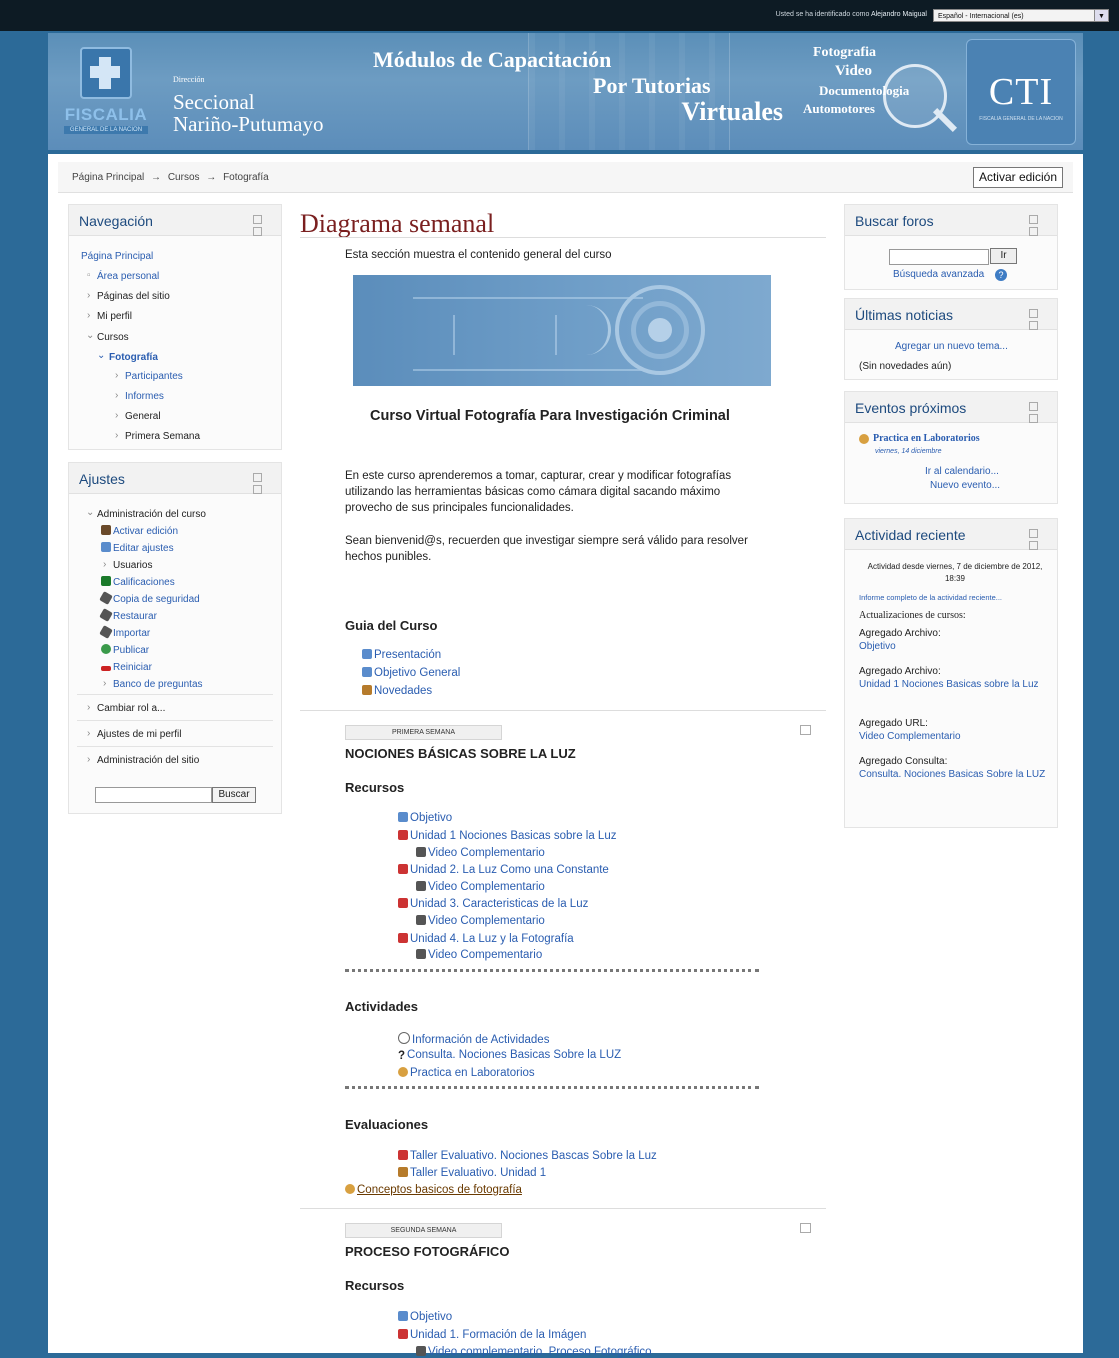 The image size is (1119, 1358). Describe the element at coordinates (926, 439) in the screenshot. I see `event-link: Practica en Laboratorios` at that location.